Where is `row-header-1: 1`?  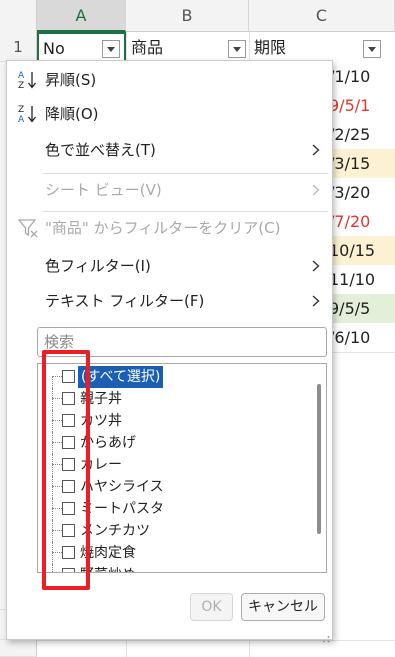
row-header-1: 1 is located at coordinates (18, 47).